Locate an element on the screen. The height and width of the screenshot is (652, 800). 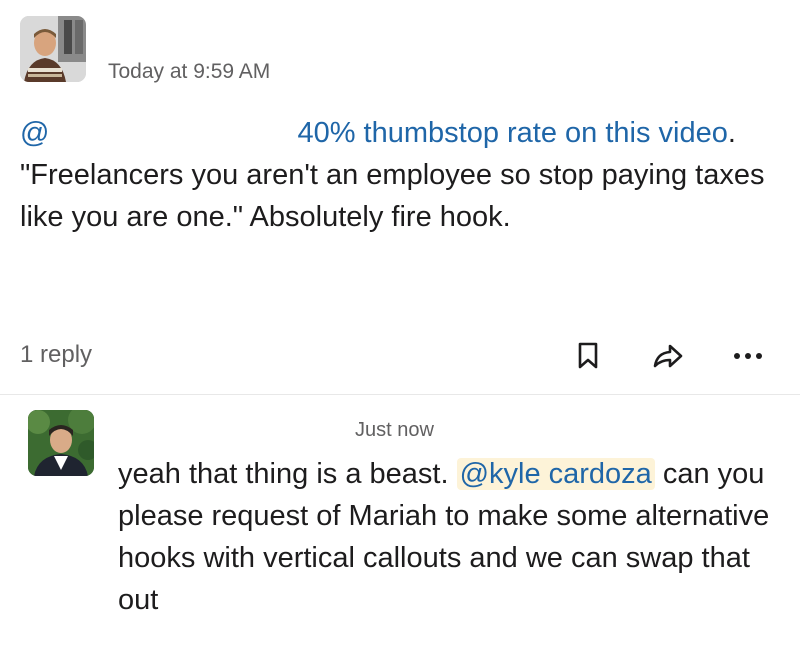
reply-text-before: yeah that thing is a beast. is located at coordinates (287, 474).